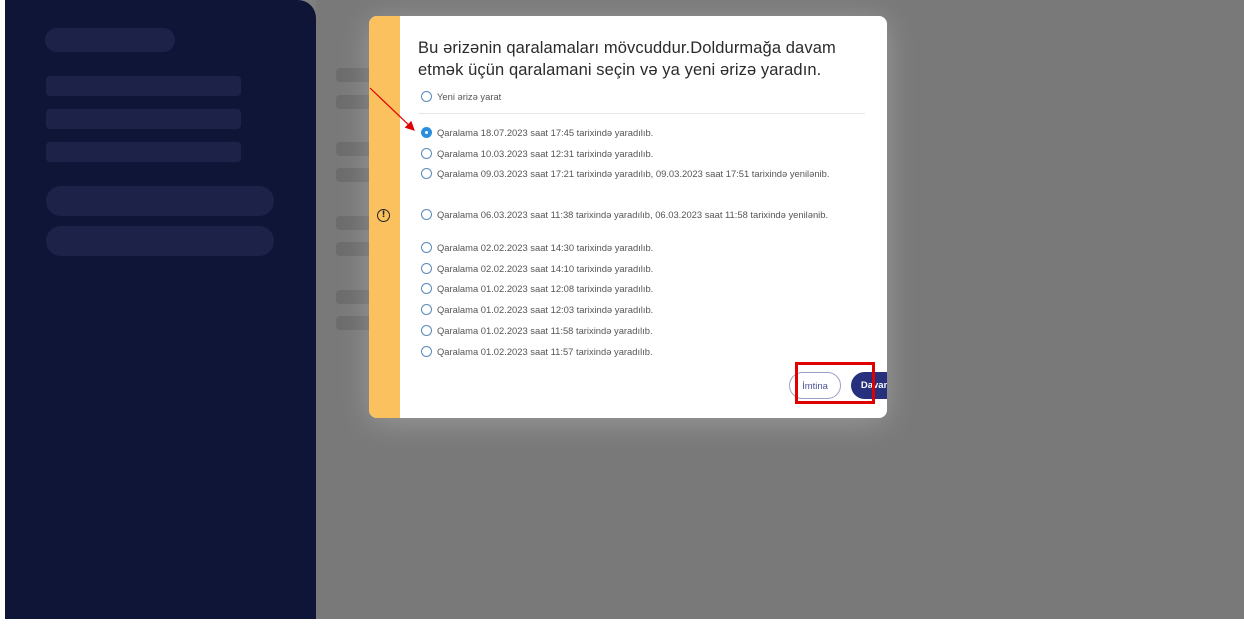 The width and height of the screenshot is (1244, 624). What do you see at coordinates (392, 109) in the screenshot?
I see `annotation-arrow` at bounding box center [392, 109].